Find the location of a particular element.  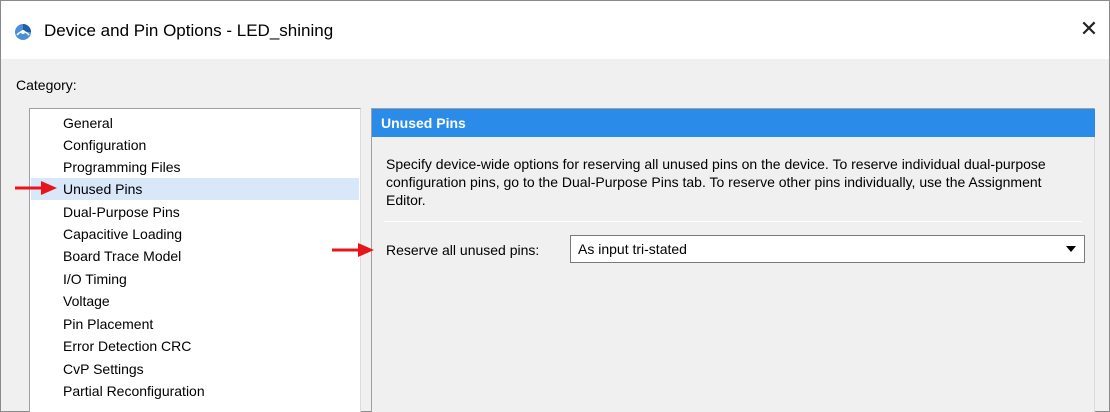

category-item-io-timing: I/O Timing is located at coordinates (195, 279).